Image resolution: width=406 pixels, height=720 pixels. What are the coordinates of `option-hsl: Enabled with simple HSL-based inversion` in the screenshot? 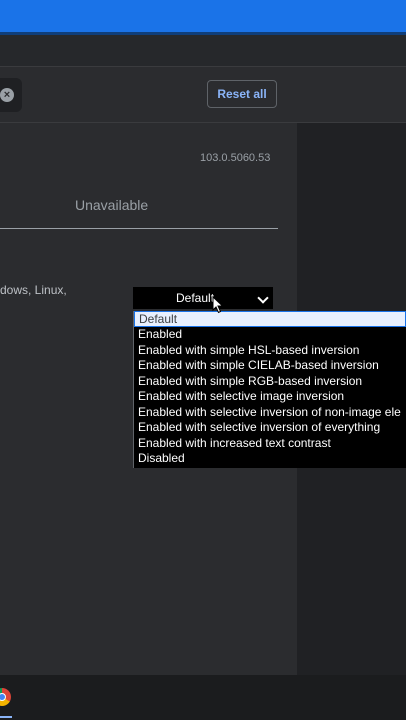 It's located at (270, 351).